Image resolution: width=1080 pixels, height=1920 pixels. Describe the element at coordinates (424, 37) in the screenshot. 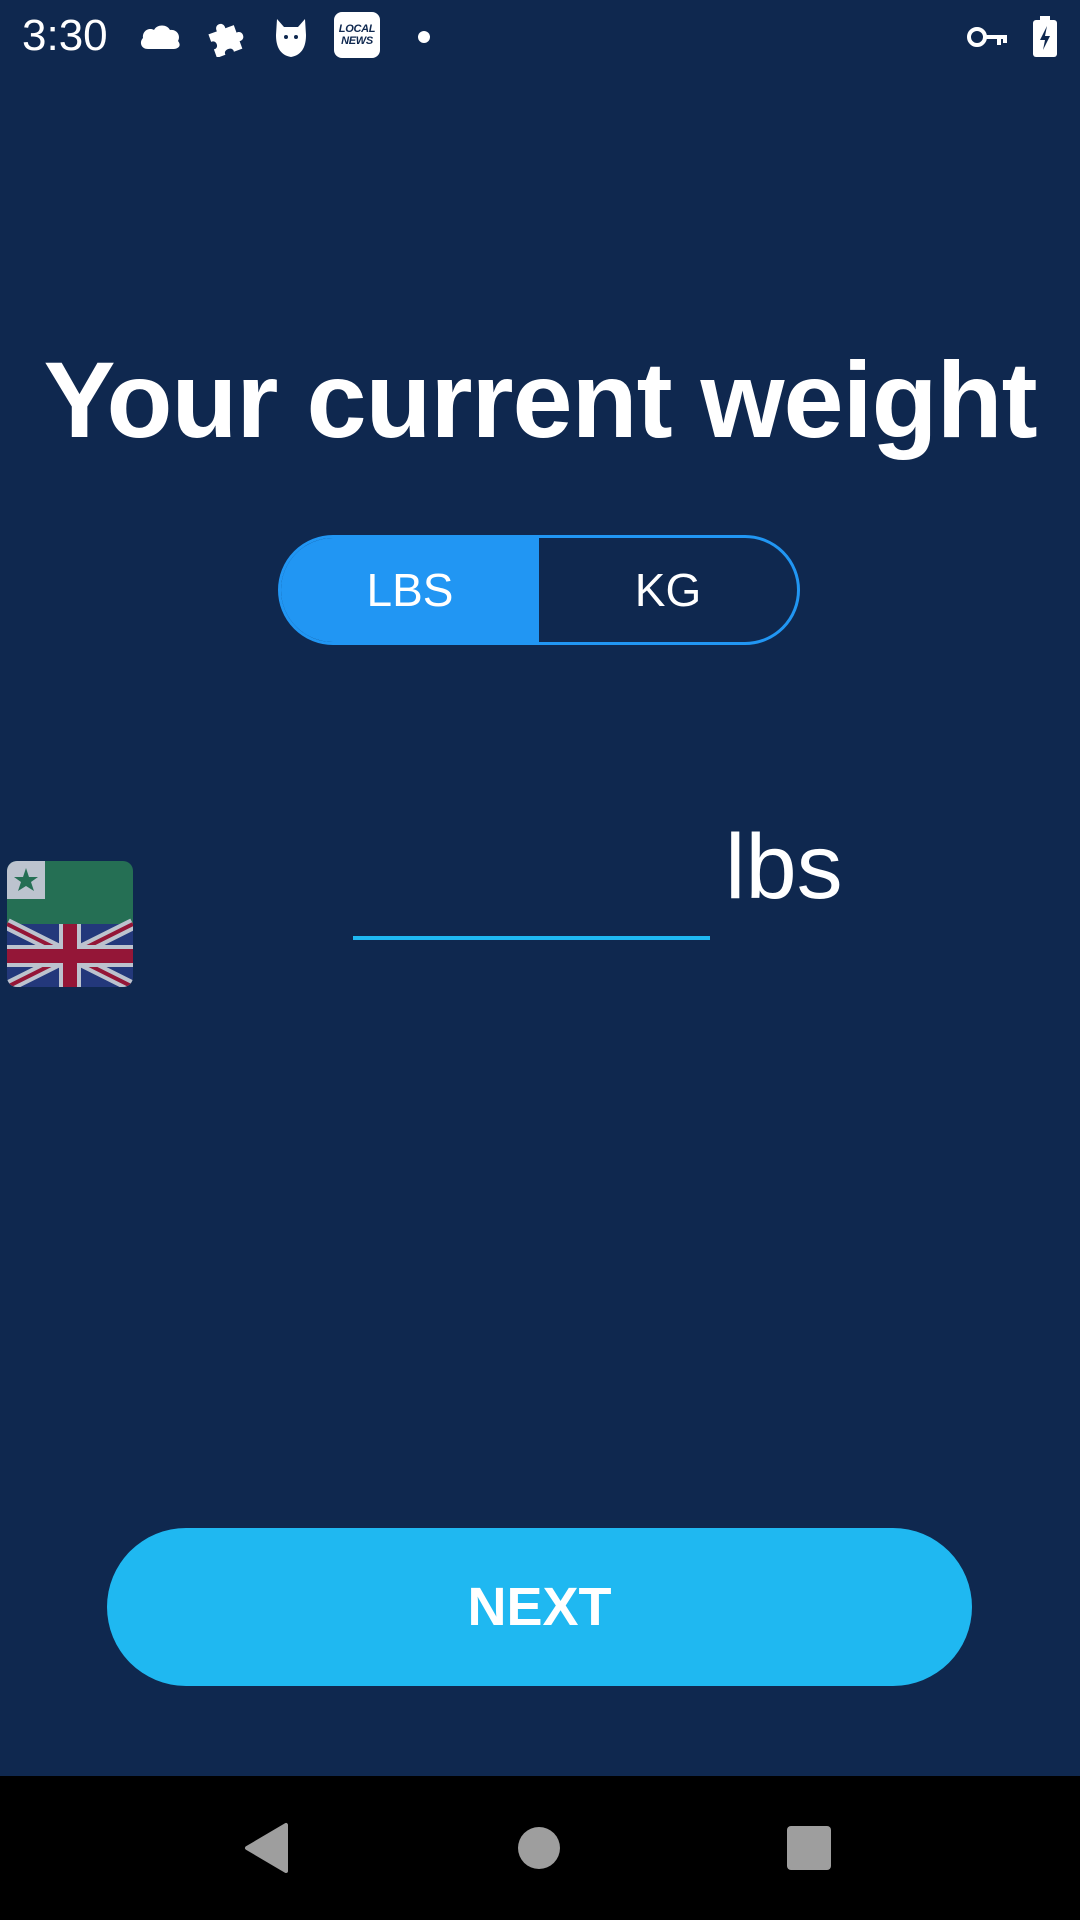

I see `notification-dot` at that location.